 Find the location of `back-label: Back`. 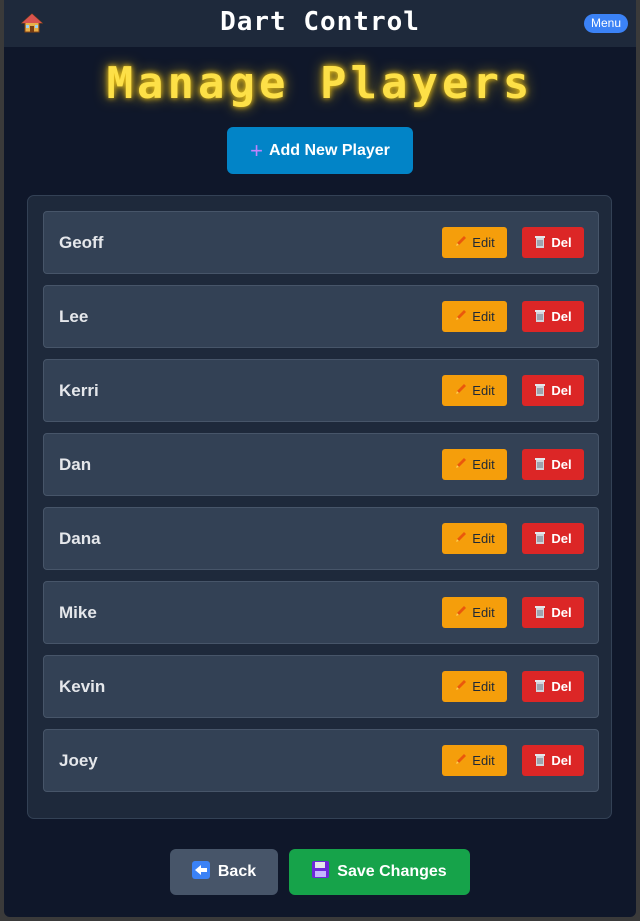

back-label: Back is located at coordinates (237, 871).